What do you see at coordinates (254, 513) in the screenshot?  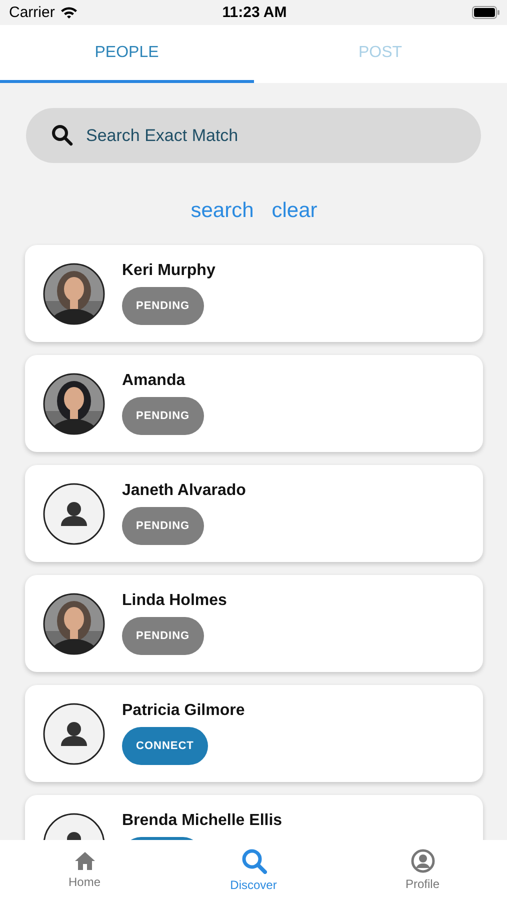 I see `person-card: Janeth Alvarado PENDING` at bounding box center [254, 513].